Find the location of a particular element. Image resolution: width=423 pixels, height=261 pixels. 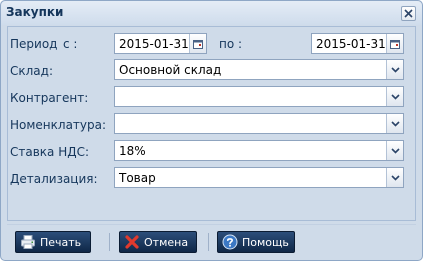

date-to-field: 2015-01-31 is located at coordinates (357, 43).